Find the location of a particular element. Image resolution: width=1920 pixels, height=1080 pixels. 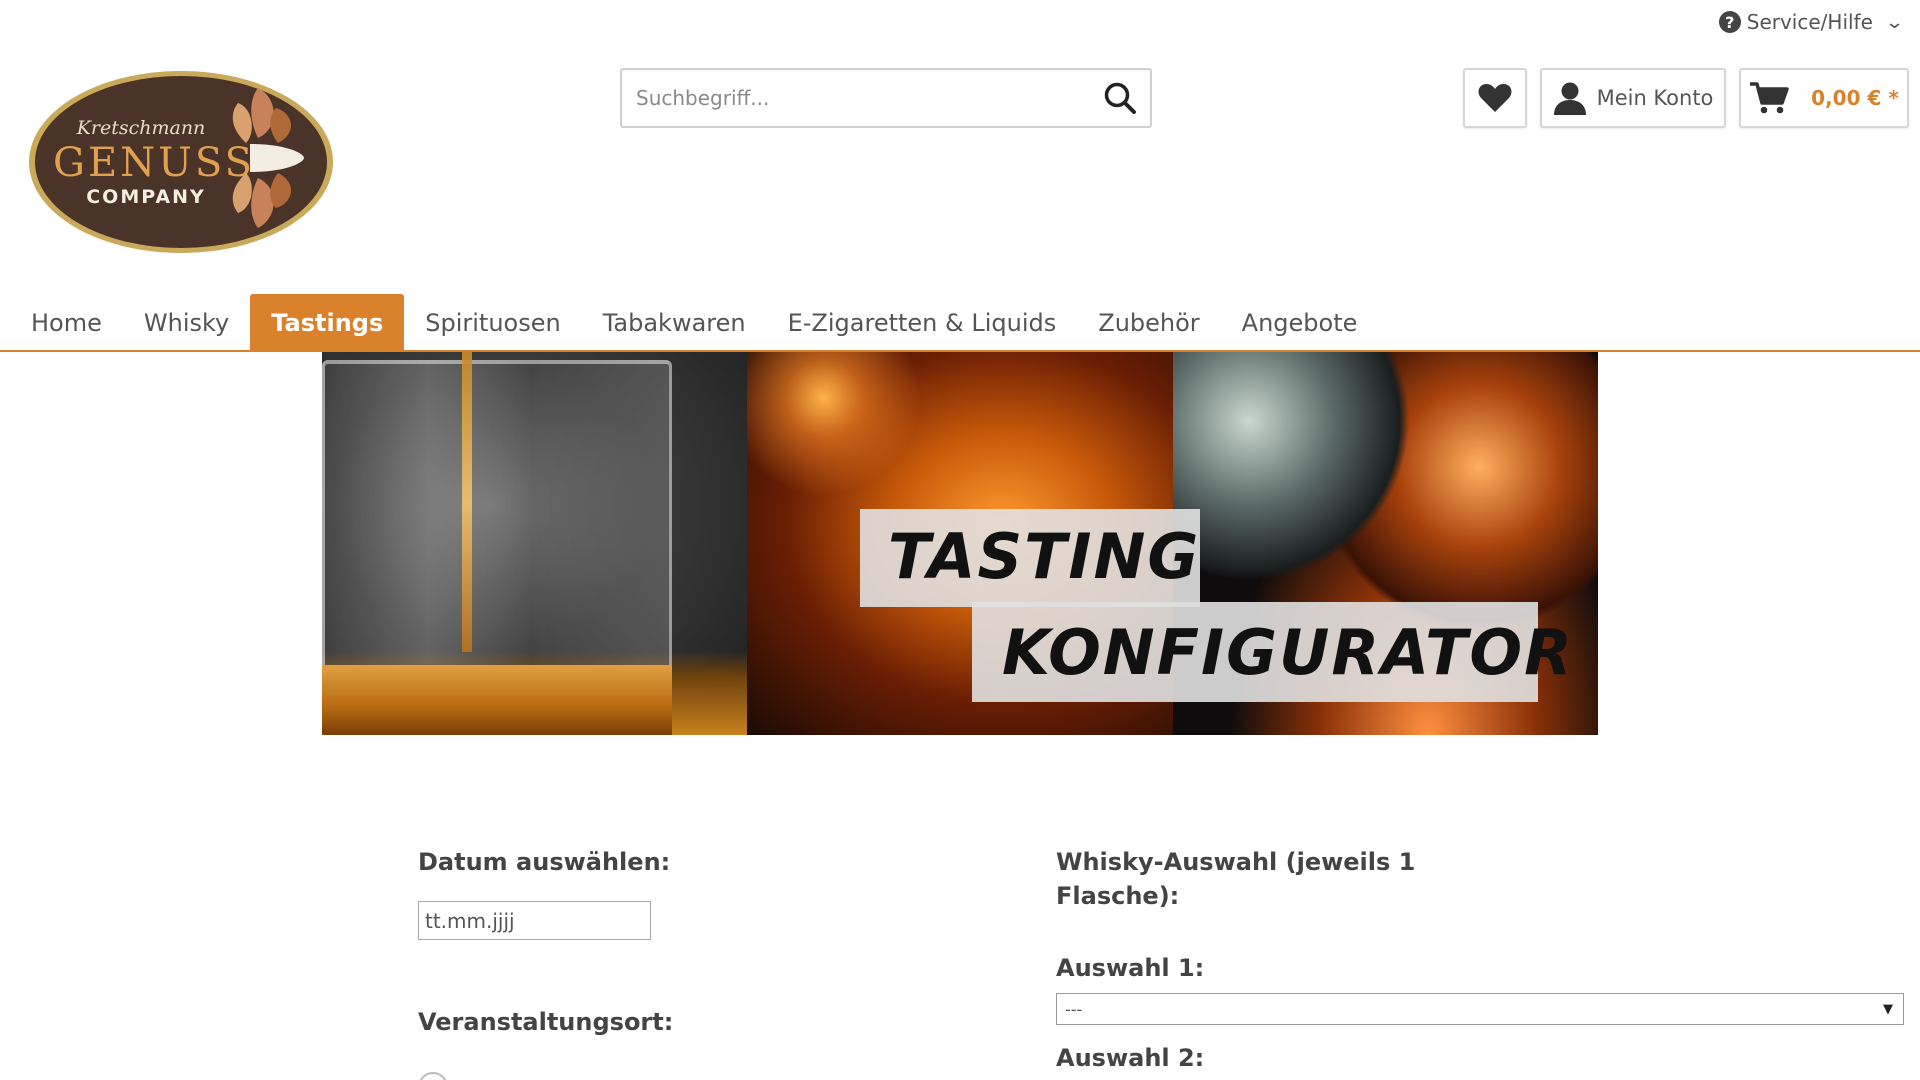

whisky-selection-label-line2: Flasche): is located at coordinates (1118, 896).